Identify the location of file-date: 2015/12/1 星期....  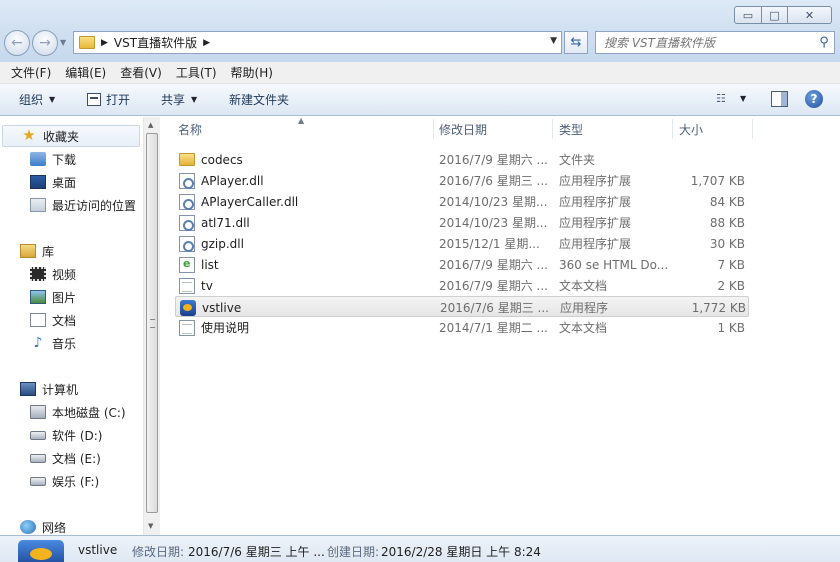
(489, 244).